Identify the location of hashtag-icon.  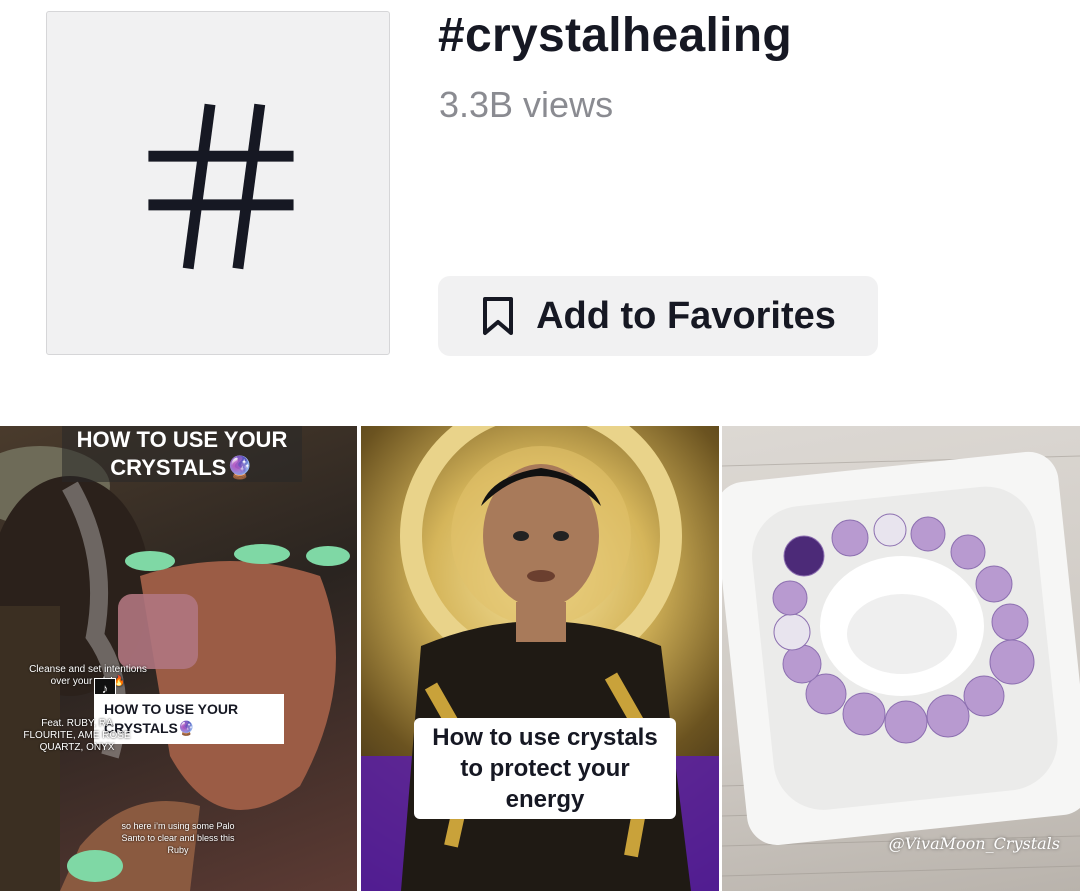
(221, 186).